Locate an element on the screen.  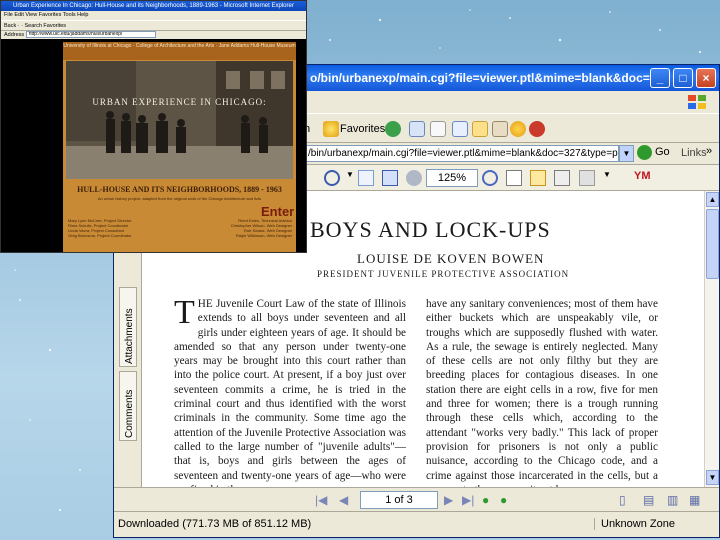
rotate-icon is located at coordinates (562, 178).